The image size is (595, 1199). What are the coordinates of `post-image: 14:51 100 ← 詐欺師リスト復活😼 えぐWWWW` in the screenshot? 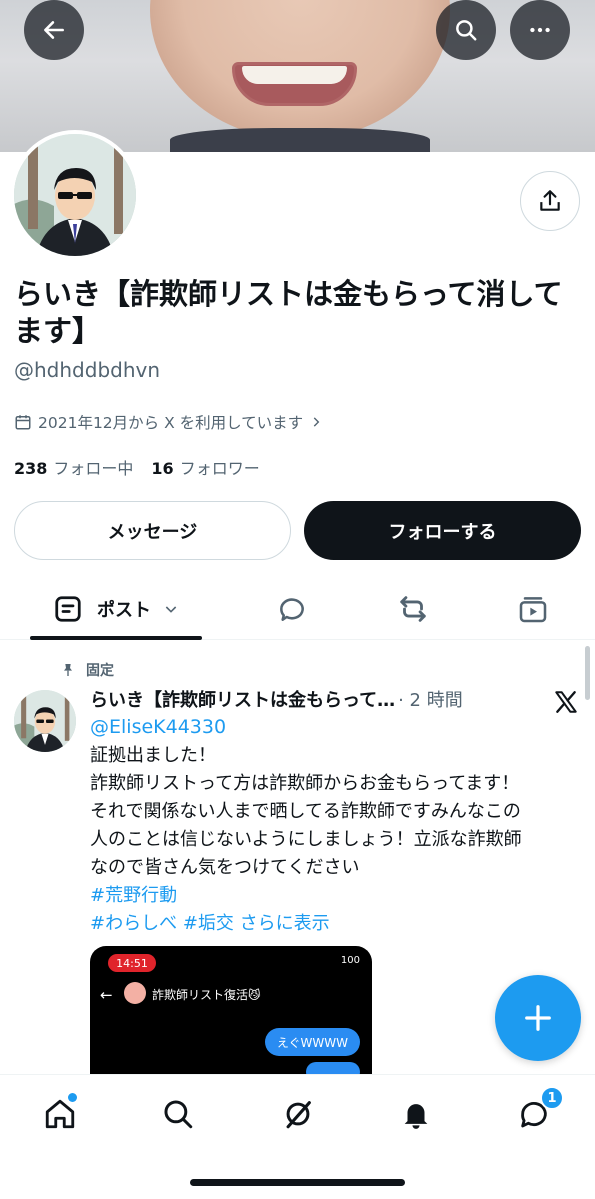 It's located at (231, 1011).